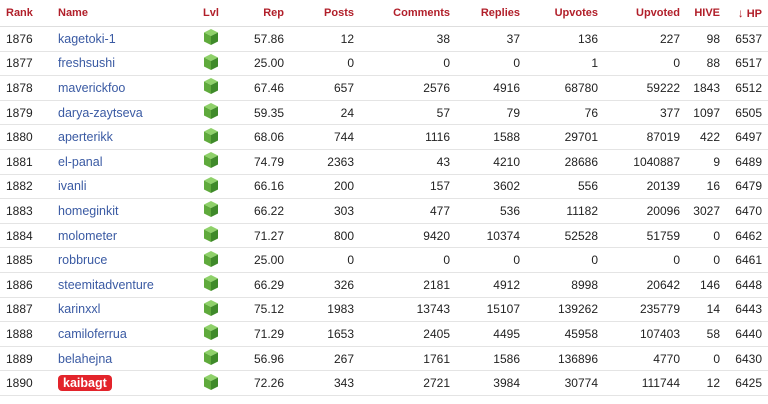  What do you see at coordinates (26, 13) in the screenshot?
I see `column-header-rank: Rank` at bounding box center [26, 13].